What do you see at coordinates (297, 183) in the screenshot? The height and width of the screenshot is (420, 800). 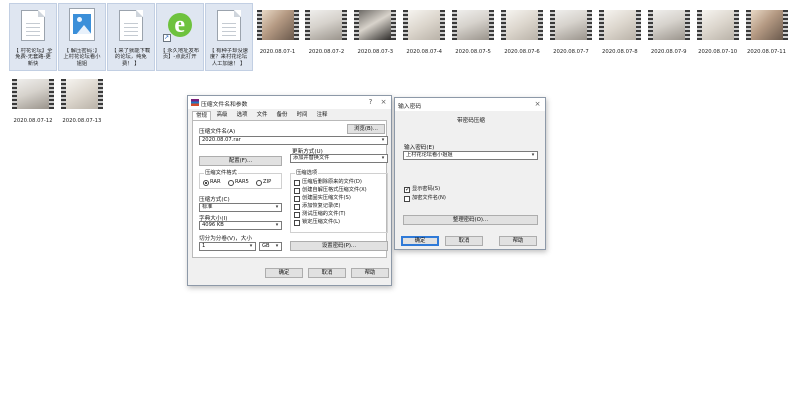 I see `delete-files-checkbox` at bounding box center [297, 183].